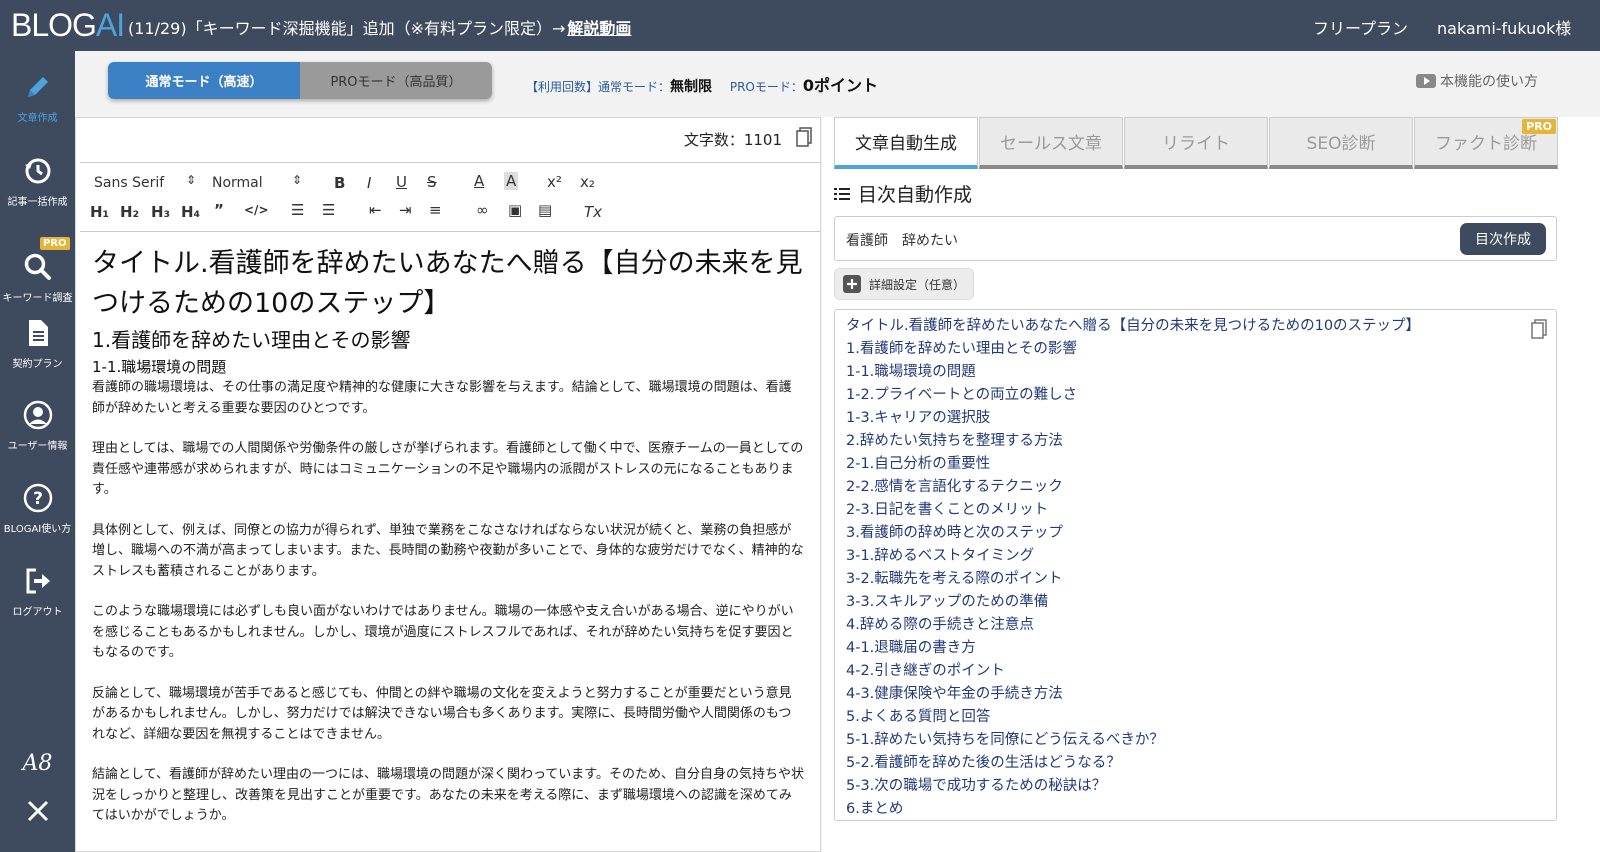 The width and height of the screenshot is (1600, 852). Describe the element at coordinates (110, 25) in the screenshot. I see `logo-ai-text: AI` at that location.